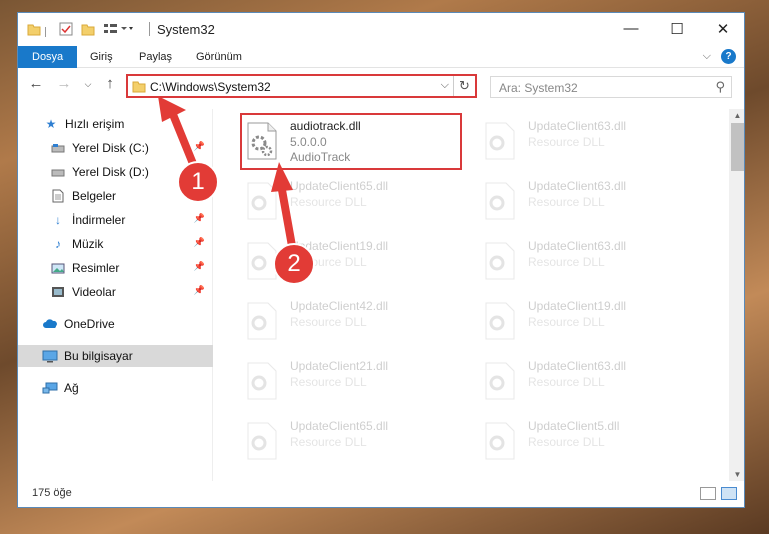  What do you see at coordinates (737, 147) in the screenshot?
I see `scrollbar-thumb` at bounding box center [737, 147].